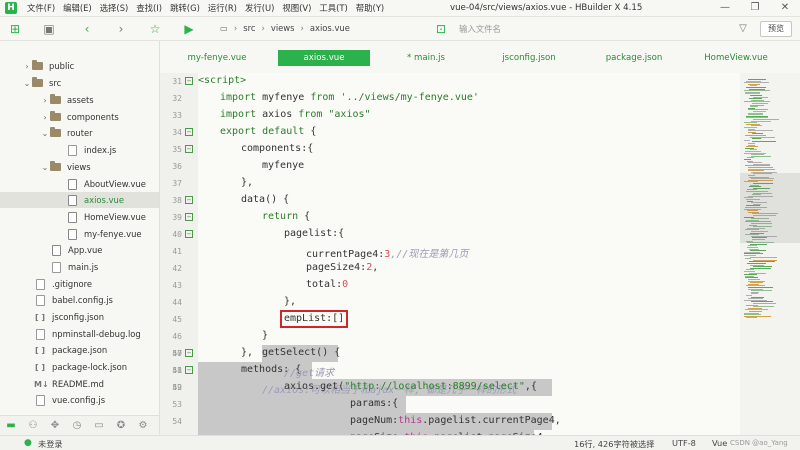 This screenshot has height=450, width=800. What do you see at coordinates (330, 28) in the screenshot?
I see `breadcrumb-item-file: axios.vue` at bounding box center [330, 28].